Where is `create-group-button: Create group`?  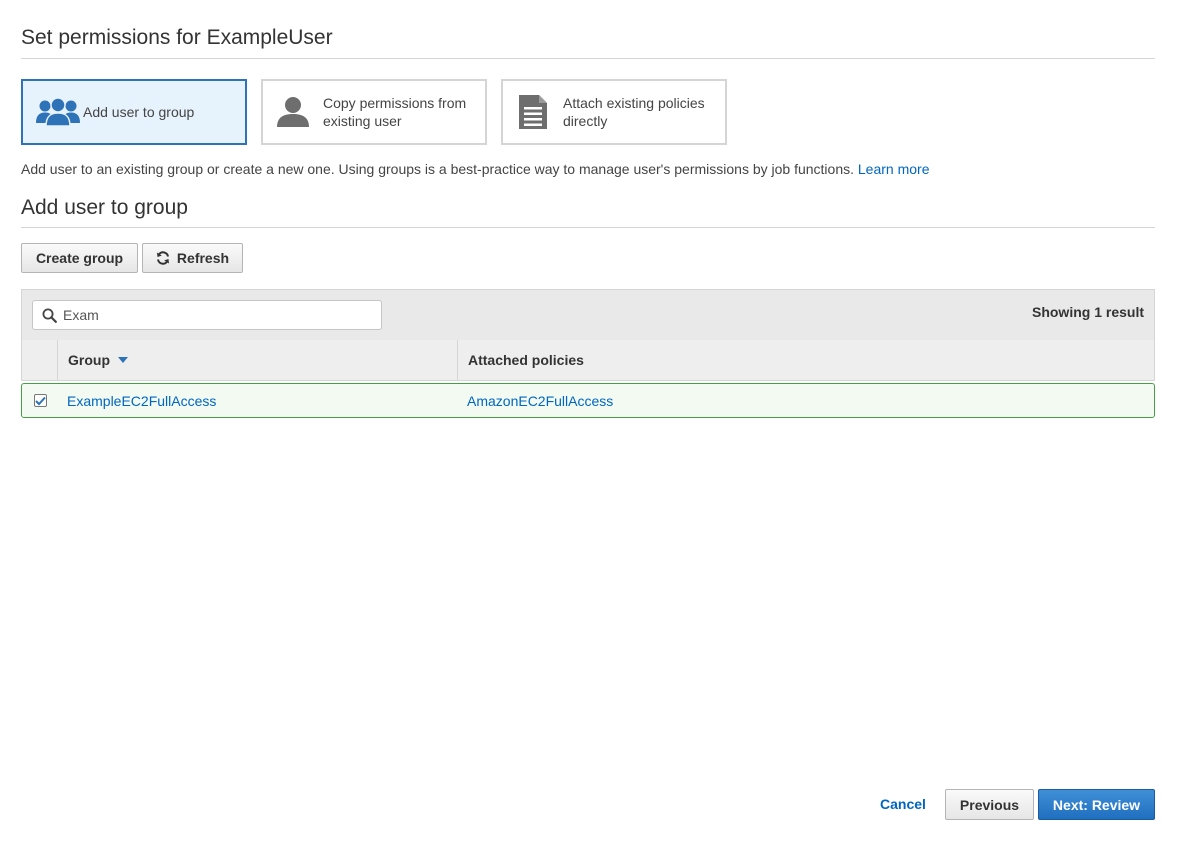 create-group-button: Create group is located at coordinates (79, 258).